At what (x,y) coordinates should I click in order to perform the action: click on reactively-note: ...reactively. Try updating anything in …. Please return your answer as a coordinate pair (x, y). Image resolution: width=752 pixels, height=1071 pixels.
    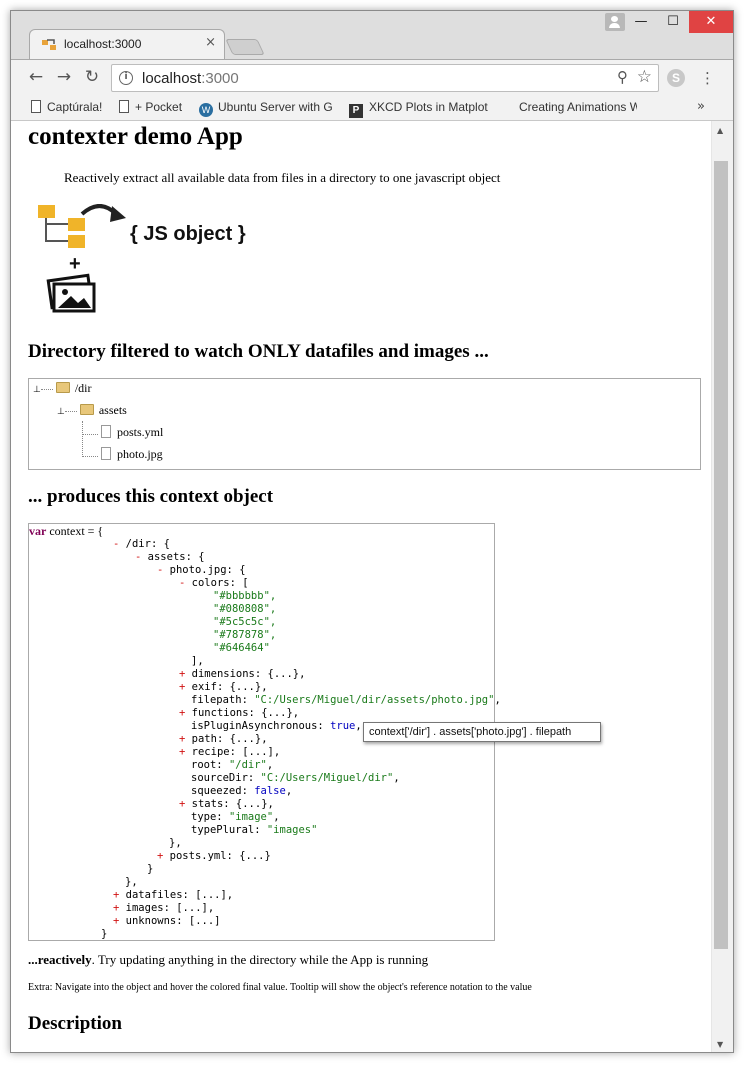
    Looking at the image, I should click on (228, 959).